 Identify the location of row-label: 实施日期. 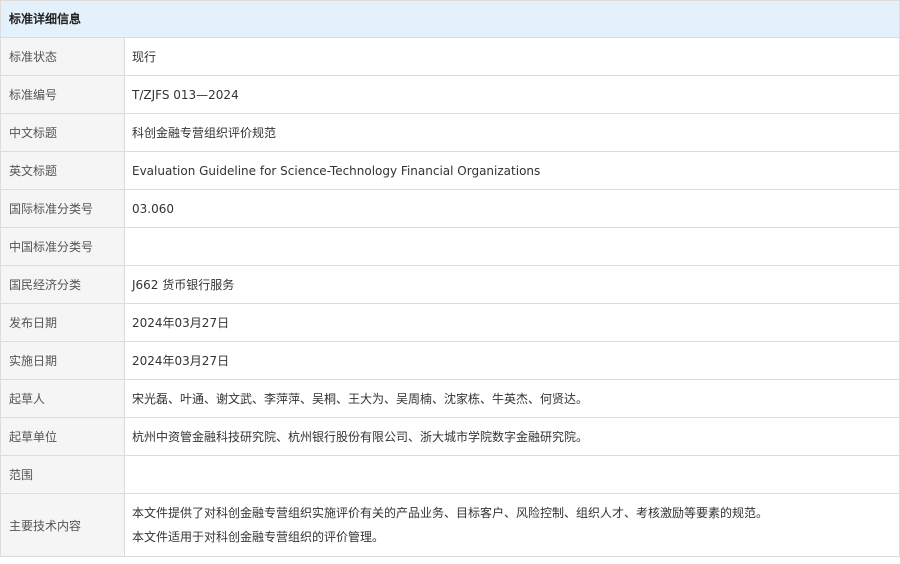
(63, 360).